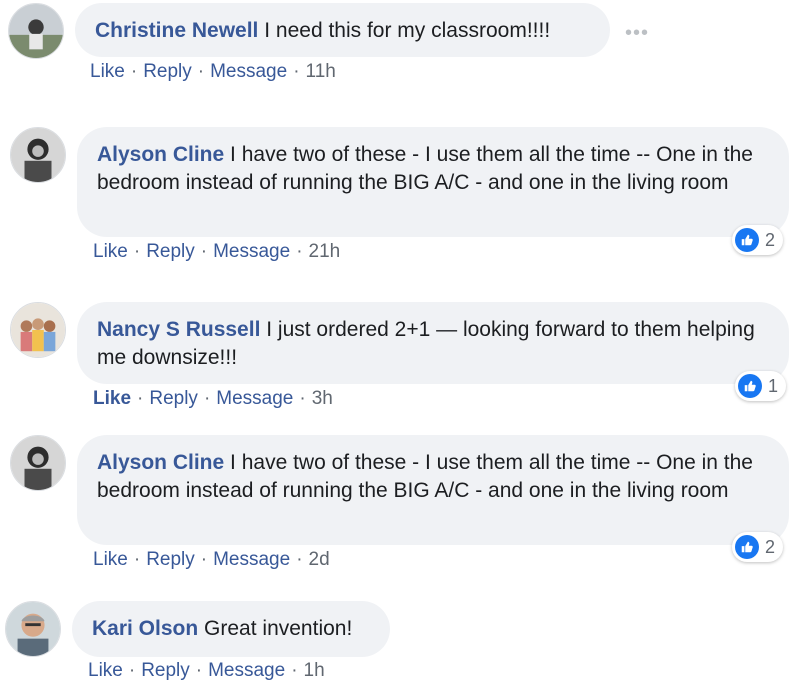 This screenshot has height=686, width=802. Describe the element at coordinates (325, 251) in the screenshot. I see `timestamp: 21h` at that location.